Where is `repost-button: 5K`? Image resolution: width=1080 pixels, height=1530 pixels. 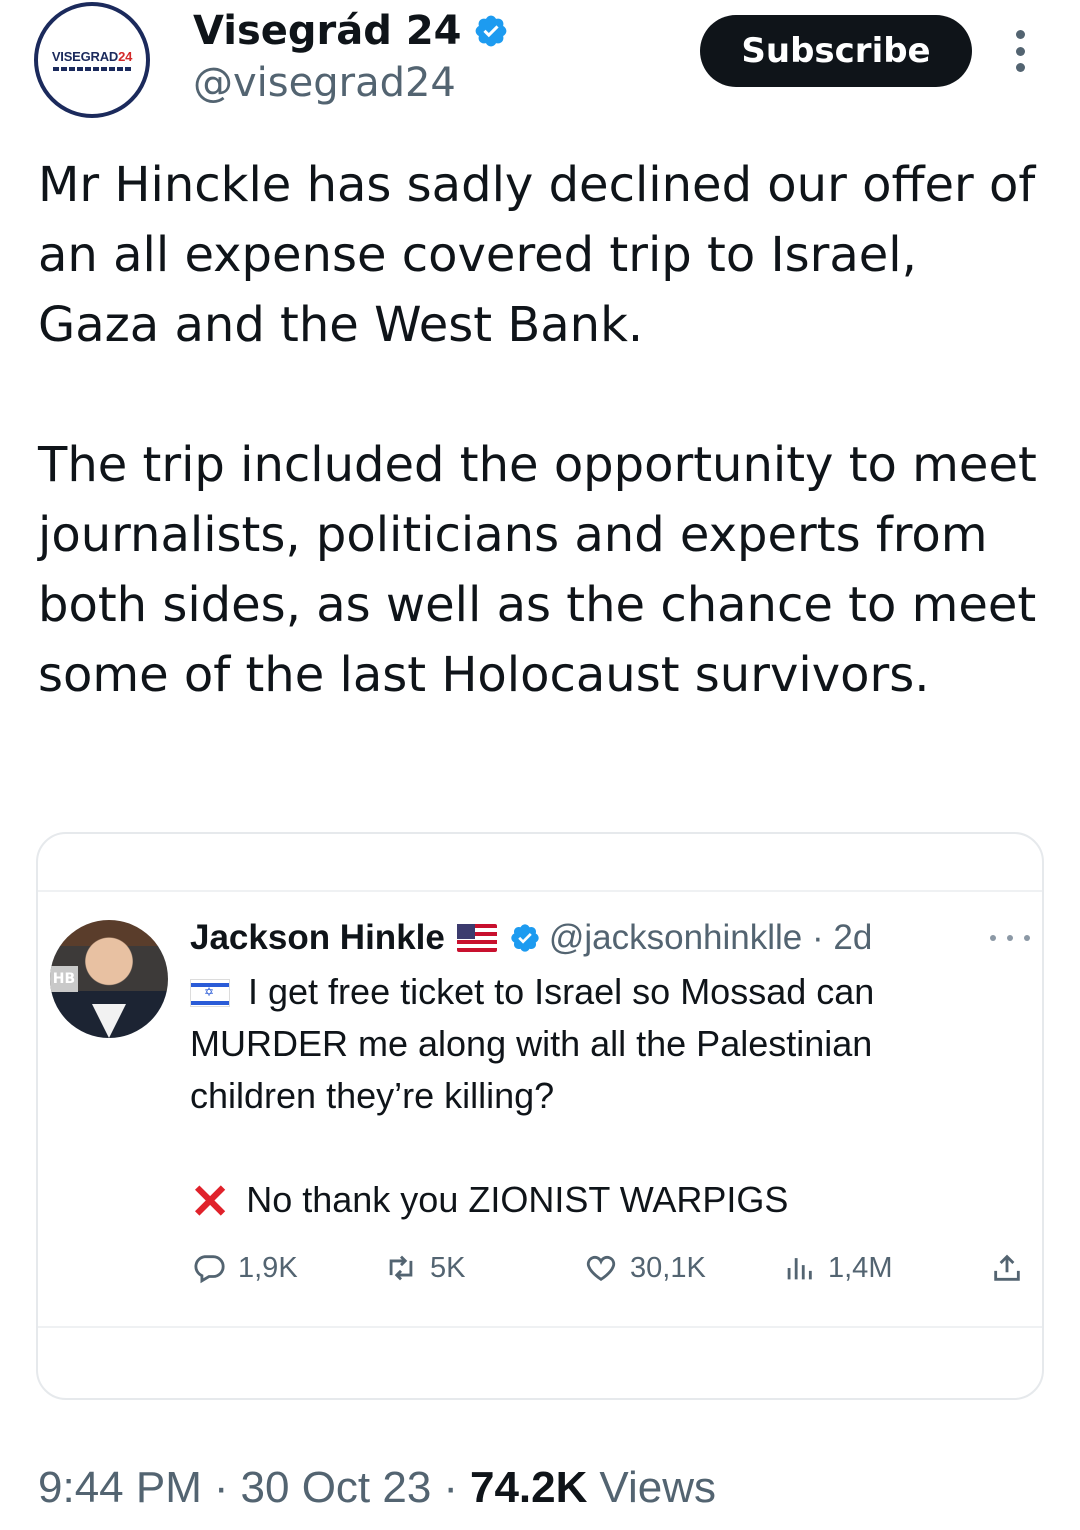 repost-button: 5K is located at coordinates (424, 1268).